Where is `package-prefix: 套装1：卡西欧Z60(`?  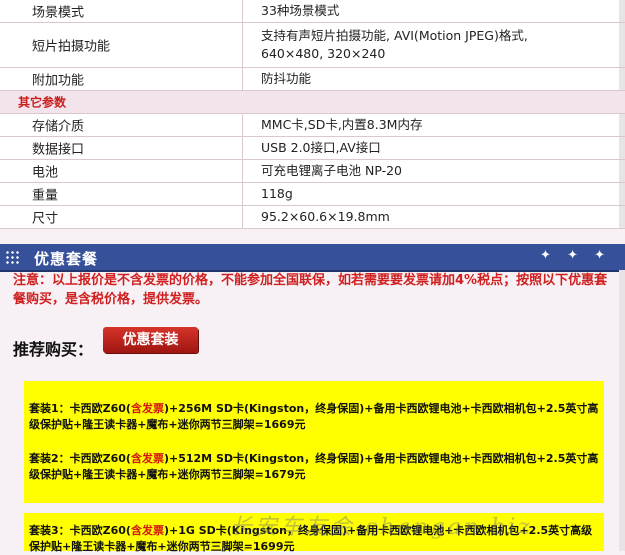 package-prefix: 套装1：卡西欧Z60( is located at coordinates (80, 408).